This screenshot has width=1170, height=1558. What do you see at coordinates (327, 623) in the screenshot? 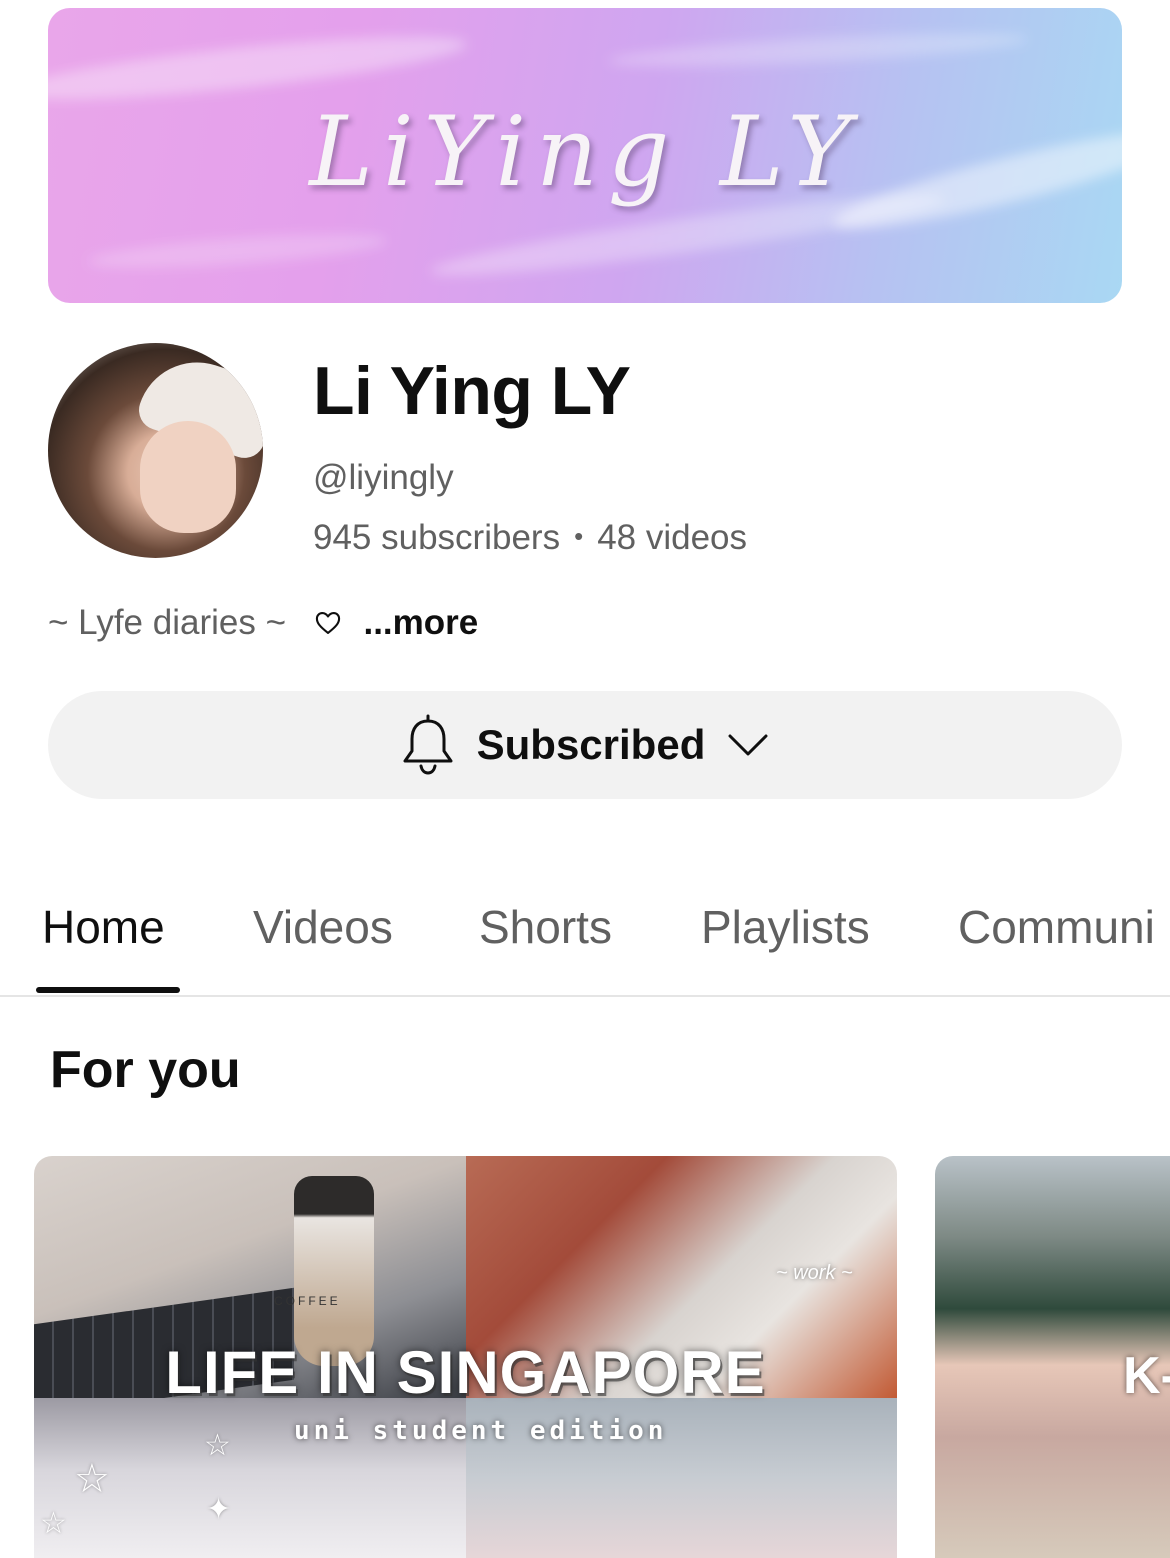
I see `heart-icon` at bounding box center [327, 623].